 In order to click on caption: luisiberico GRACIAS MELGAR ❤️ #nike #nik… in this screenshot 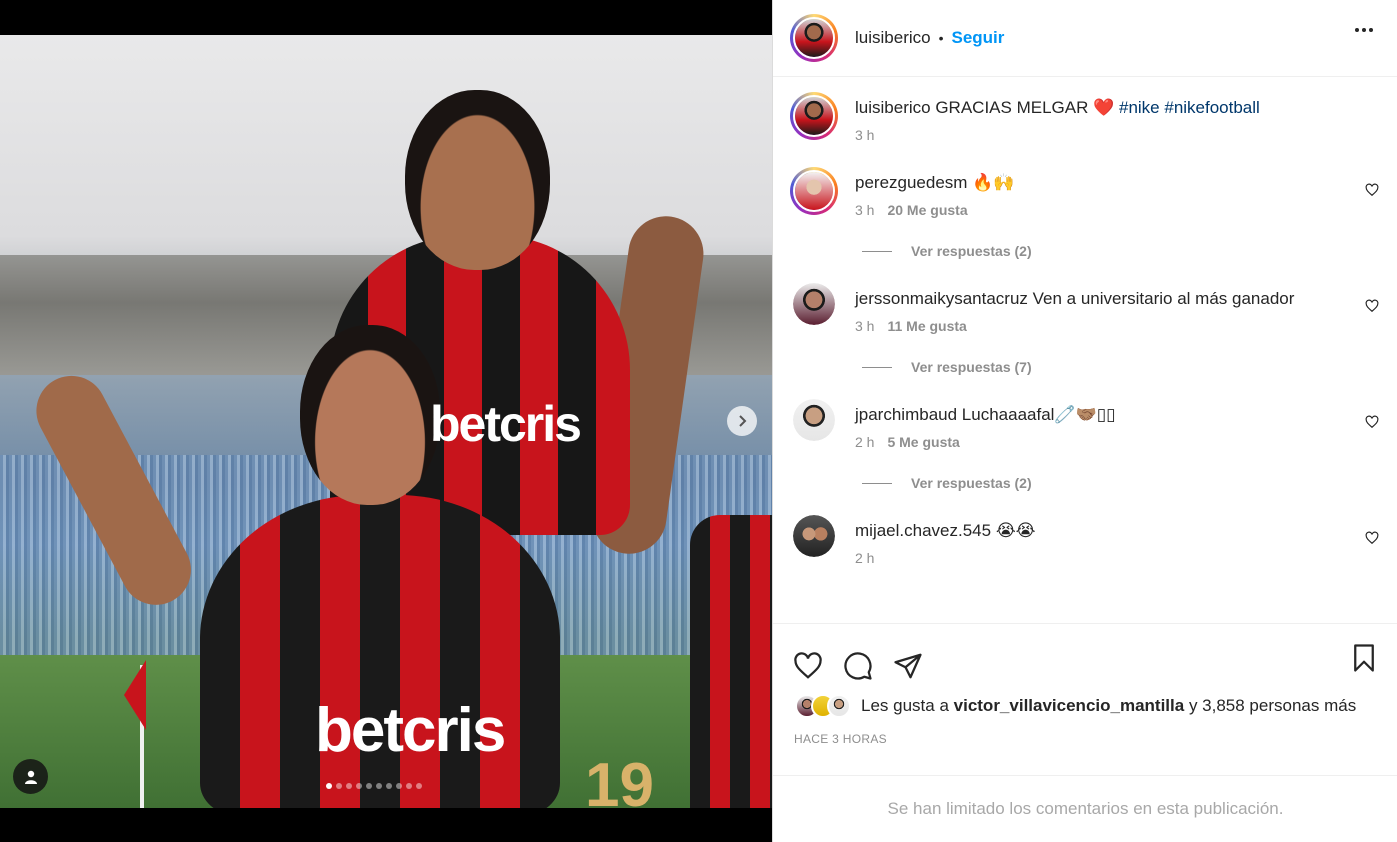, I will do `click(1085, 117)`.